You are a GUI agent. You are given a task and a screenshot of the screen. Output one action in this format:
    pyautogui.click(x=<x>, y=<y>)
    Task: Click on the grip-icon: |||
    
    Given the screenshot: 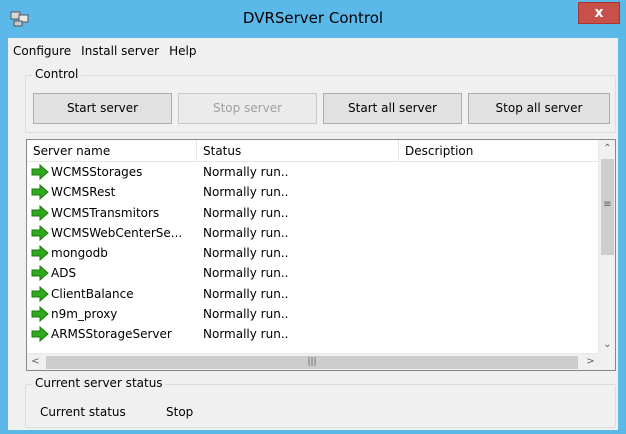 What is the action you would take?
    pyautogui.click(x=312, y=362)
    